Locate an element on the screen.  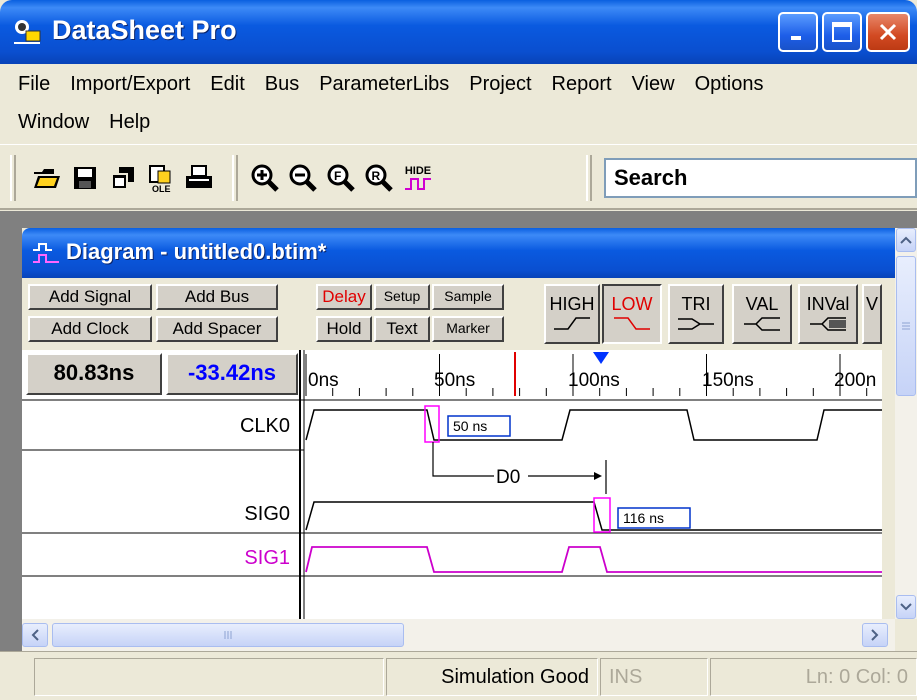
tick-label: 100ns is located at coordinates (594, 380).